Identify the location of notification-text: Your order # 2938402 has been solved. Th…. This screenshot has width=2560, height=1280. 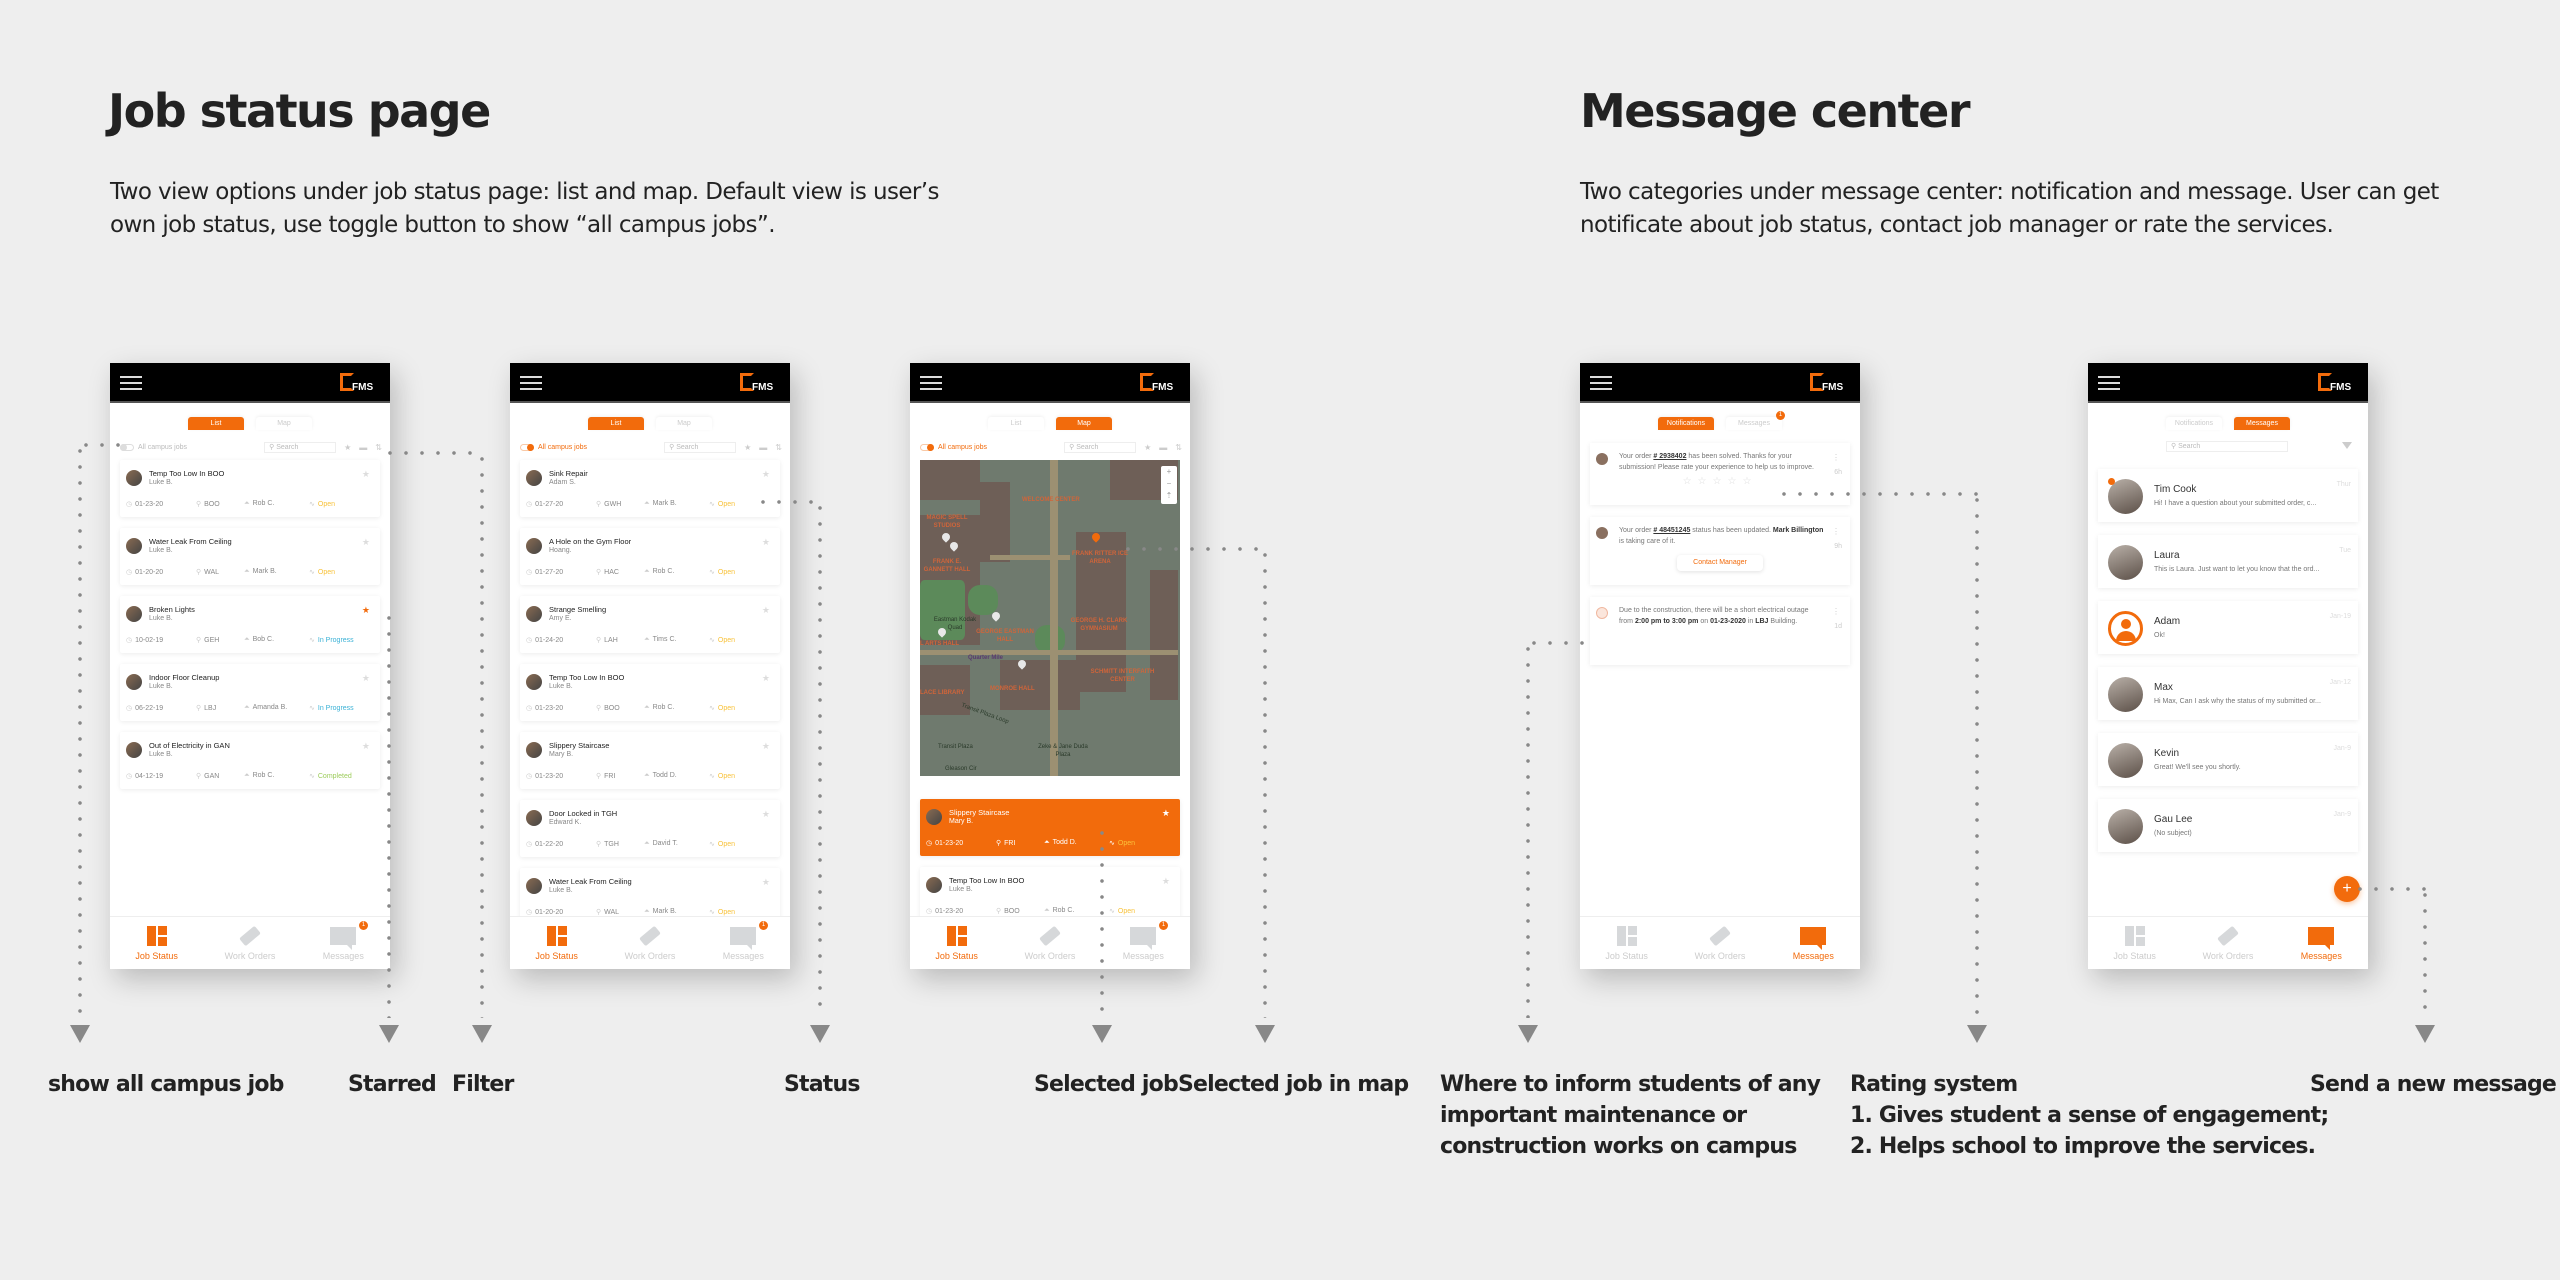
(1716, 462).